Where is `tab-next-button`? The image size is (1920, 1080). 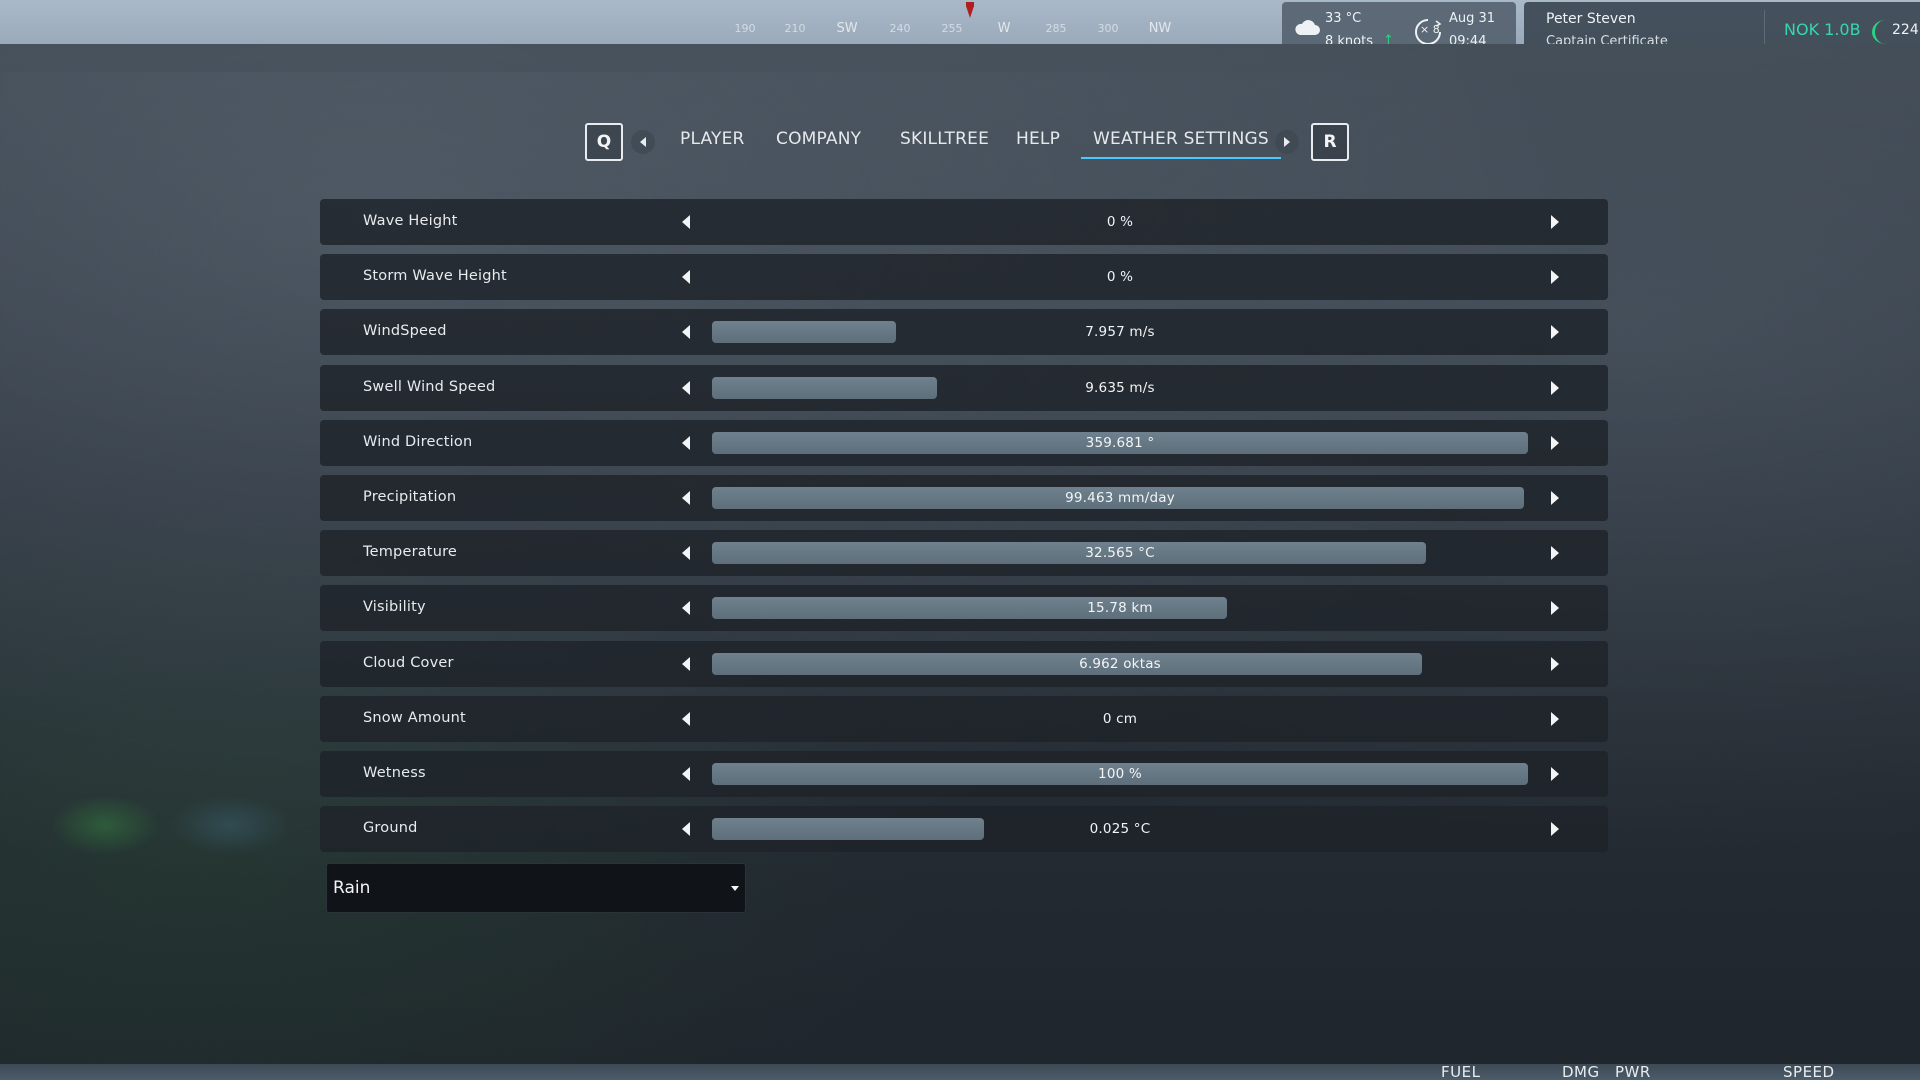
tab-next-button is located at coordinates (1287, 142).